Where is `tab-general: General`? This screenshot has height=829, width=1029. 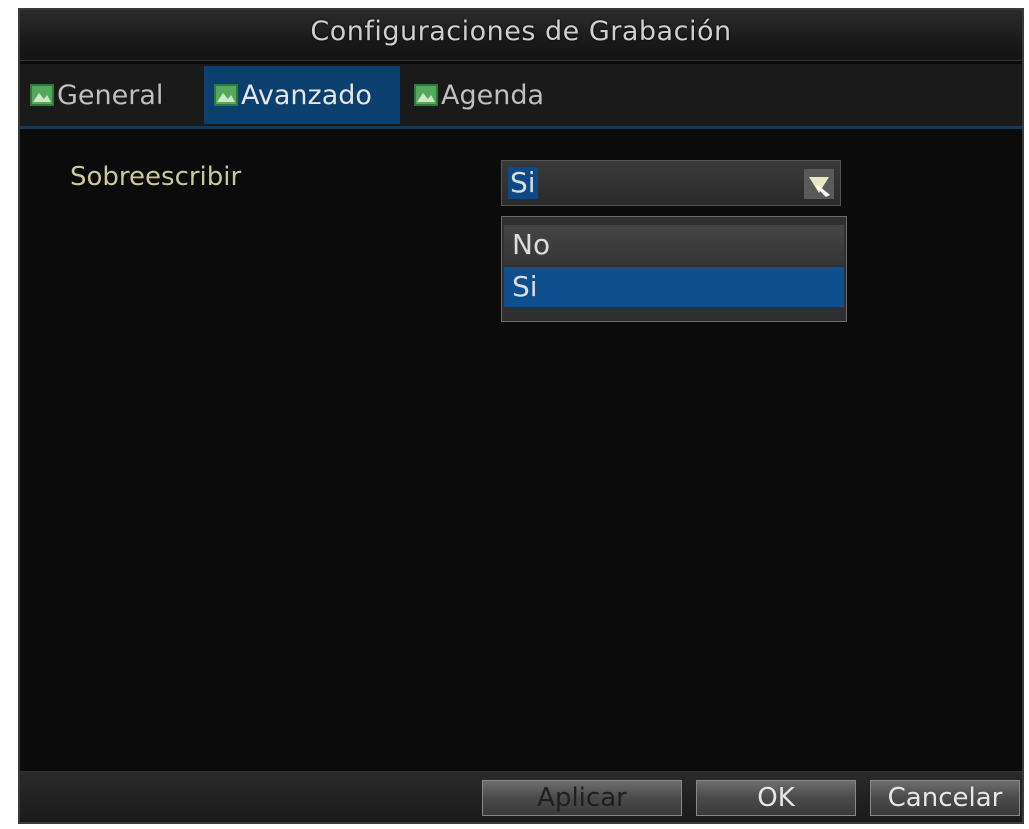
tab-general: General is located at coordinates (110, 95).